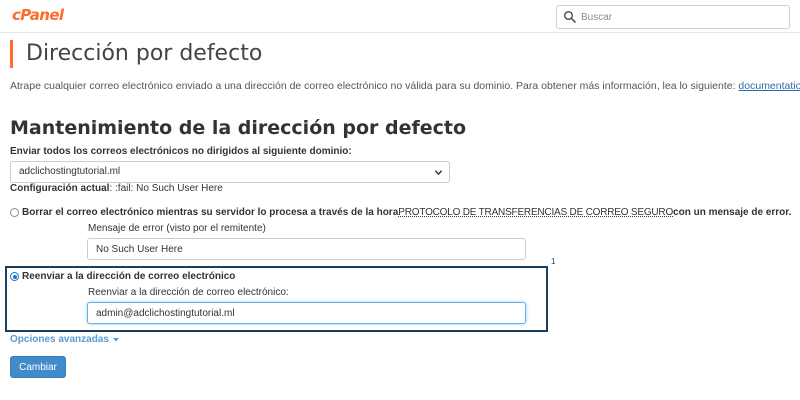  I want to click on search-box, so click(673, 17).